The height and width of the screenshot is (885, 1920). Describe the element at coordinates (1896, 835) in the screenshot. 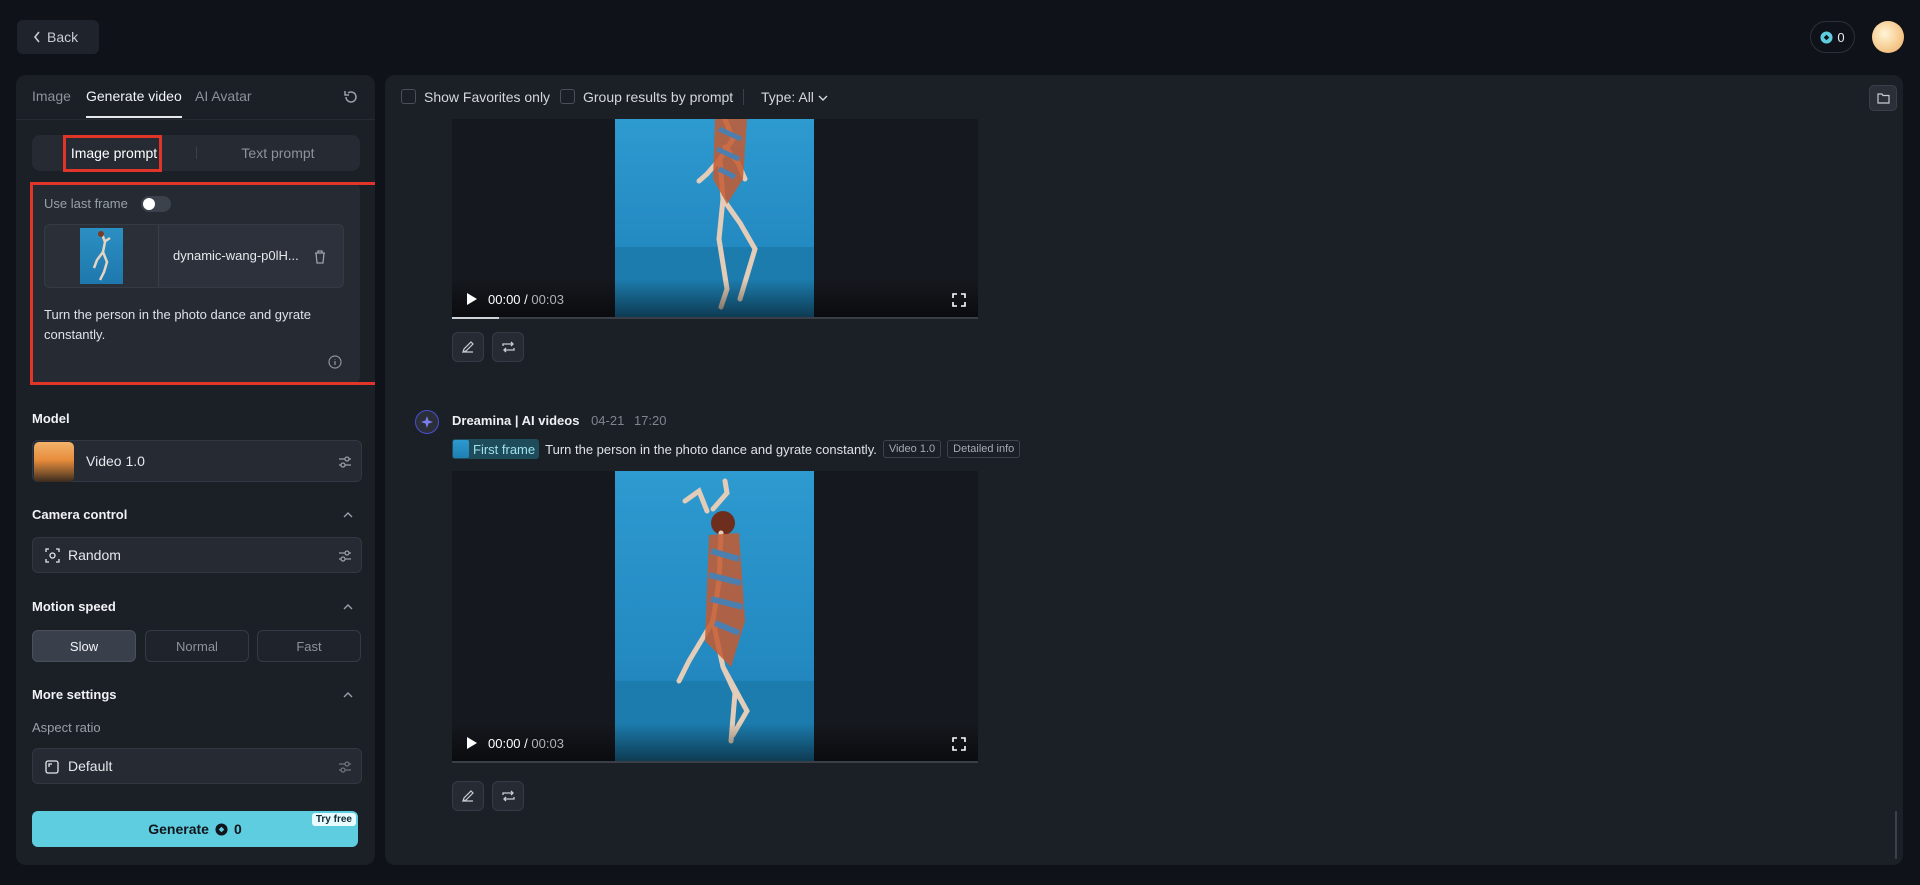

I see `results-scrollbar` at that location.